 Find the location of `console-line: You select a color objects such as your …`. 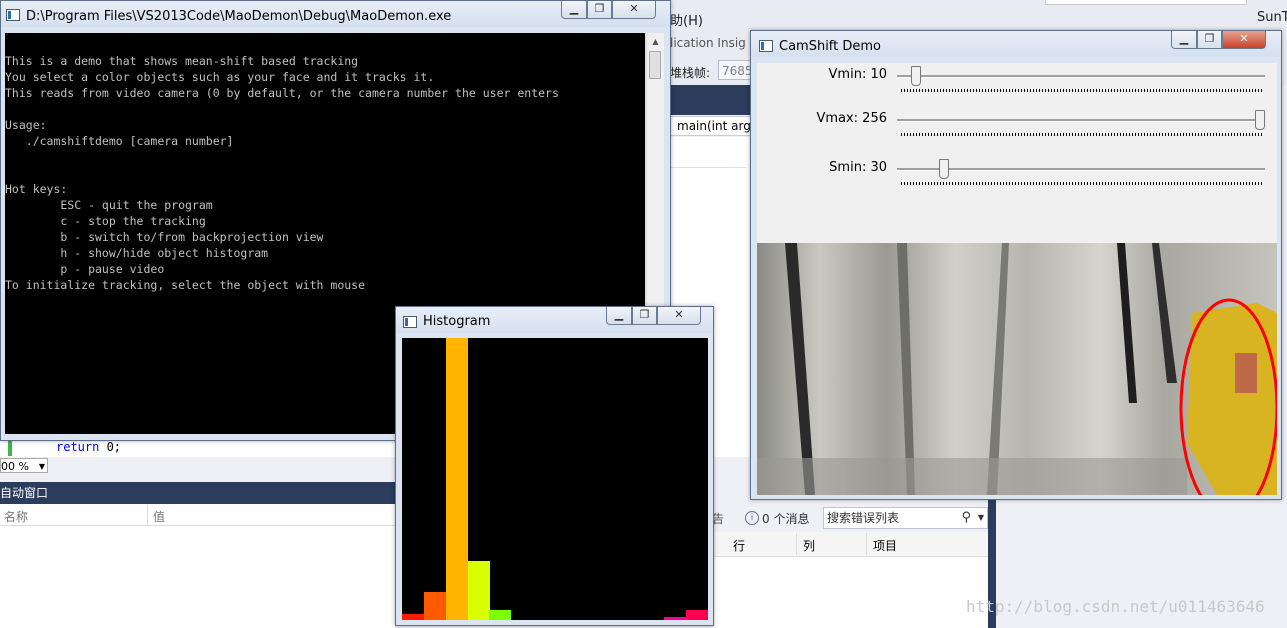

console-line: You select a color objects such as your … is located at coordinates (220, 77).